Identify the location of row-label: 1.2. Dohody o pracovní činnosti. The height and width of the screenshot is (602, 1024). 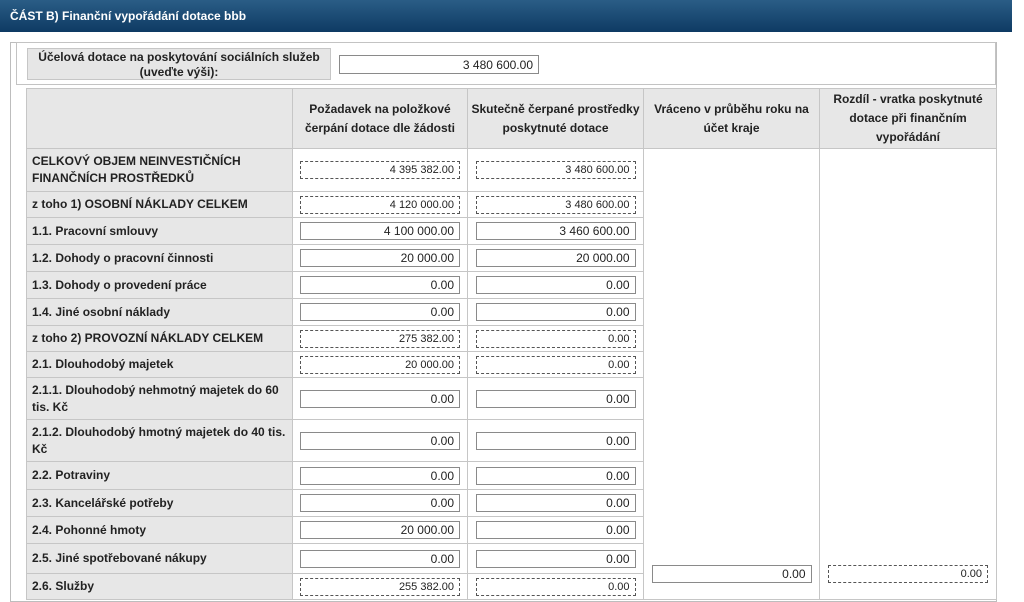
(159, 258).